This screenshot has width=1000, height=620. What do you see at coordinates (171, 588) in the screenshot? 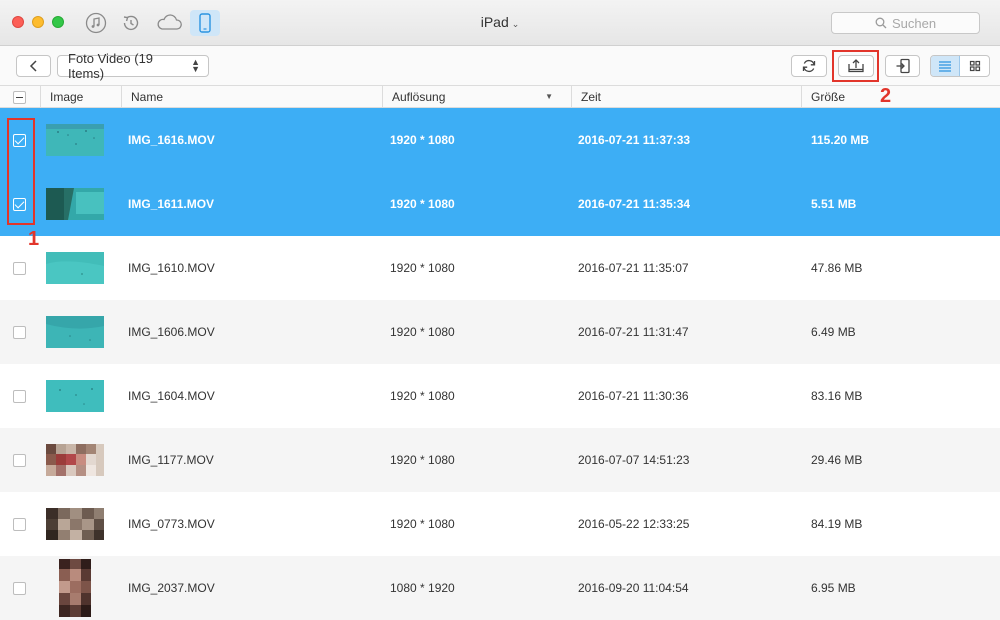
I see `file-name: IMG_2037.MOV` at bounding box center [171, 588].